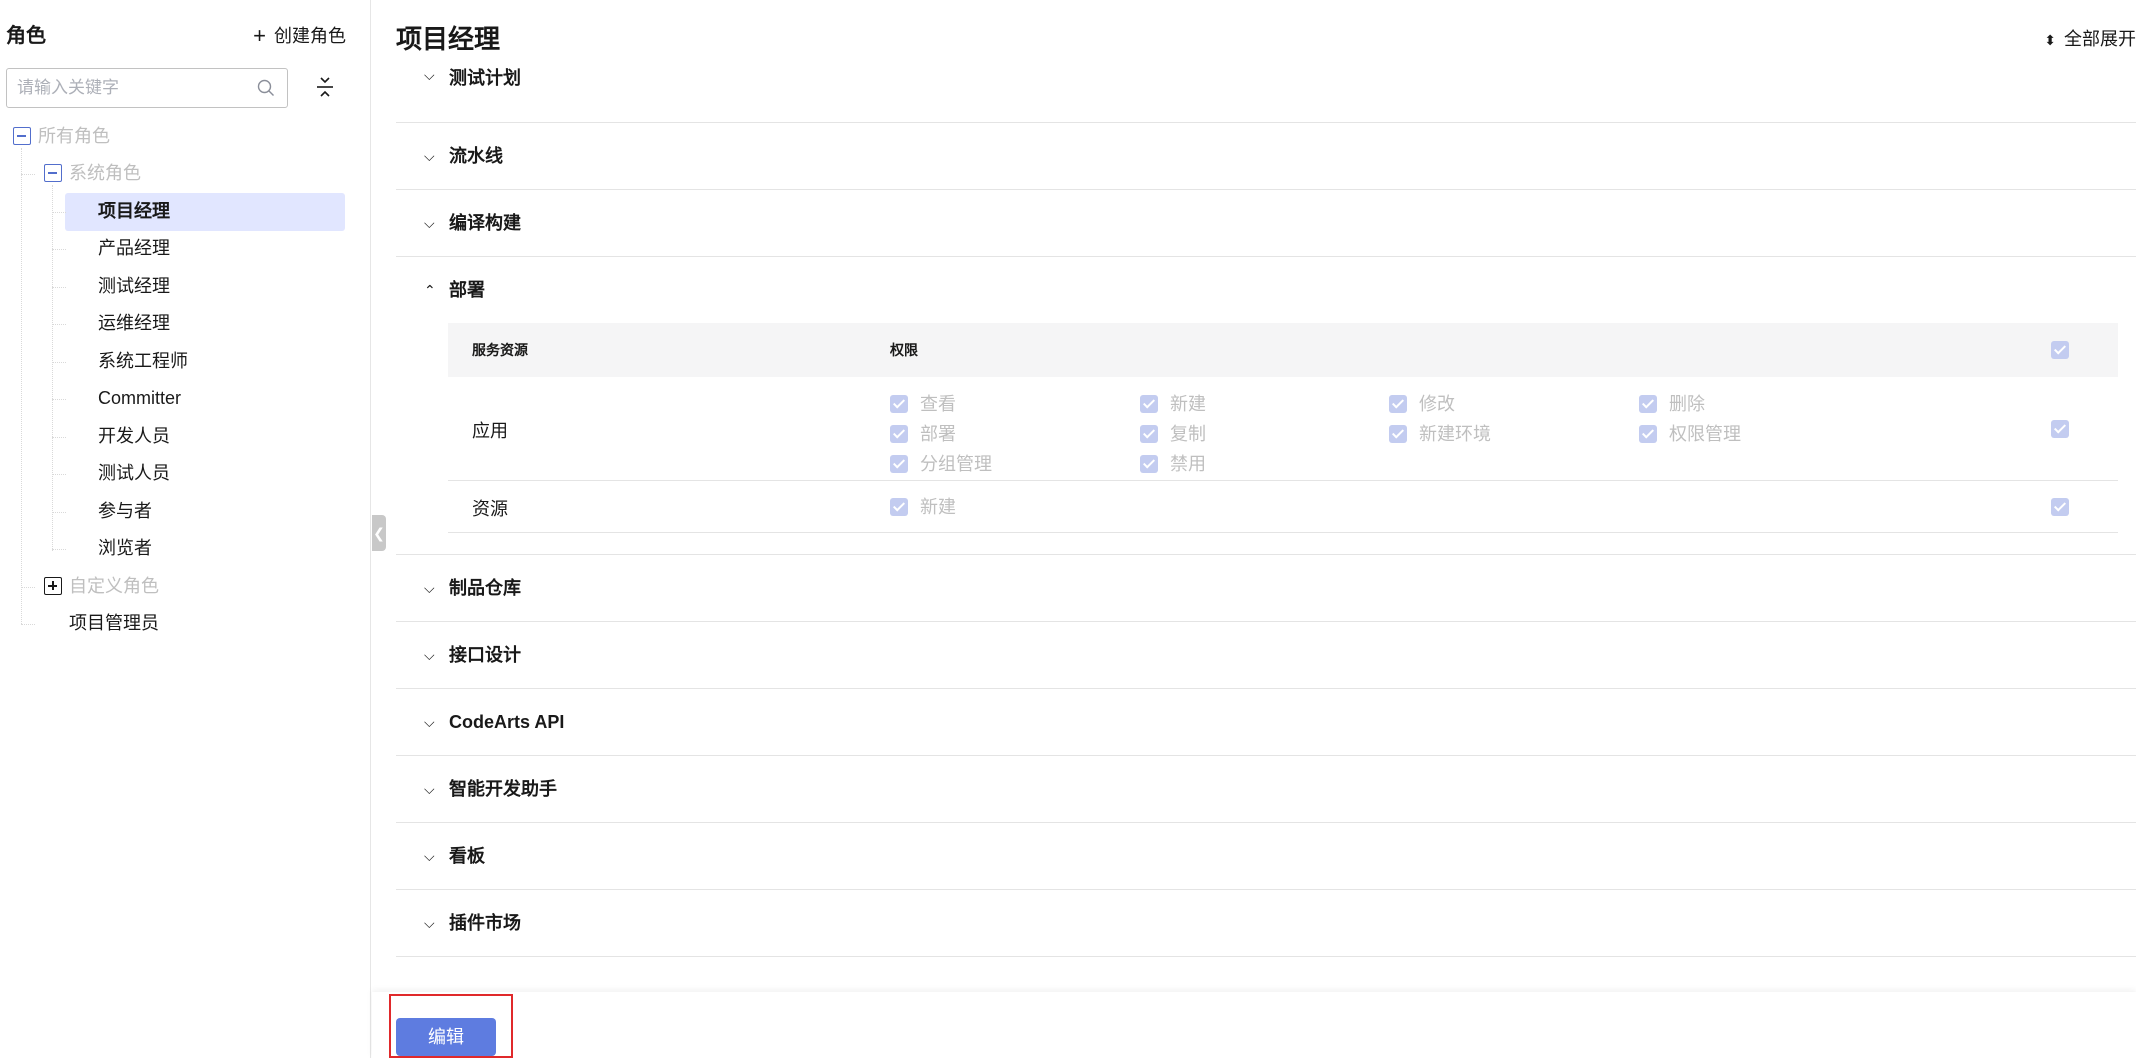  What do you see at coordinates (134, 286) in the screenshot?
I see `tree-node-label: 测试经理` at bounding box center [134, 286].